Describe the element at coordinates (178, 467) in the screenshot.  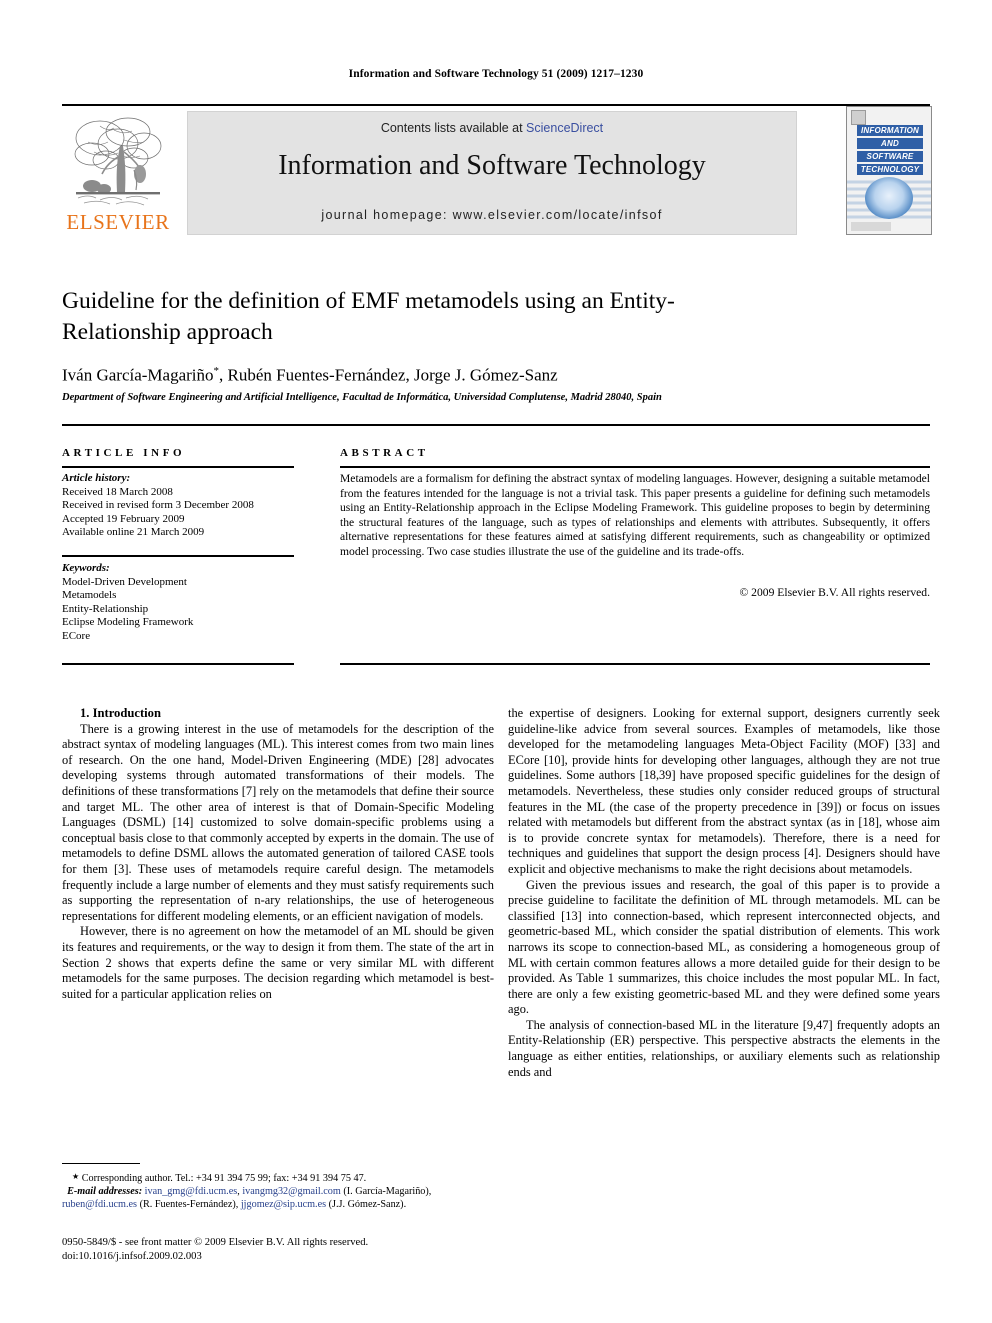
I see `article-info-heading-rule` at that location.